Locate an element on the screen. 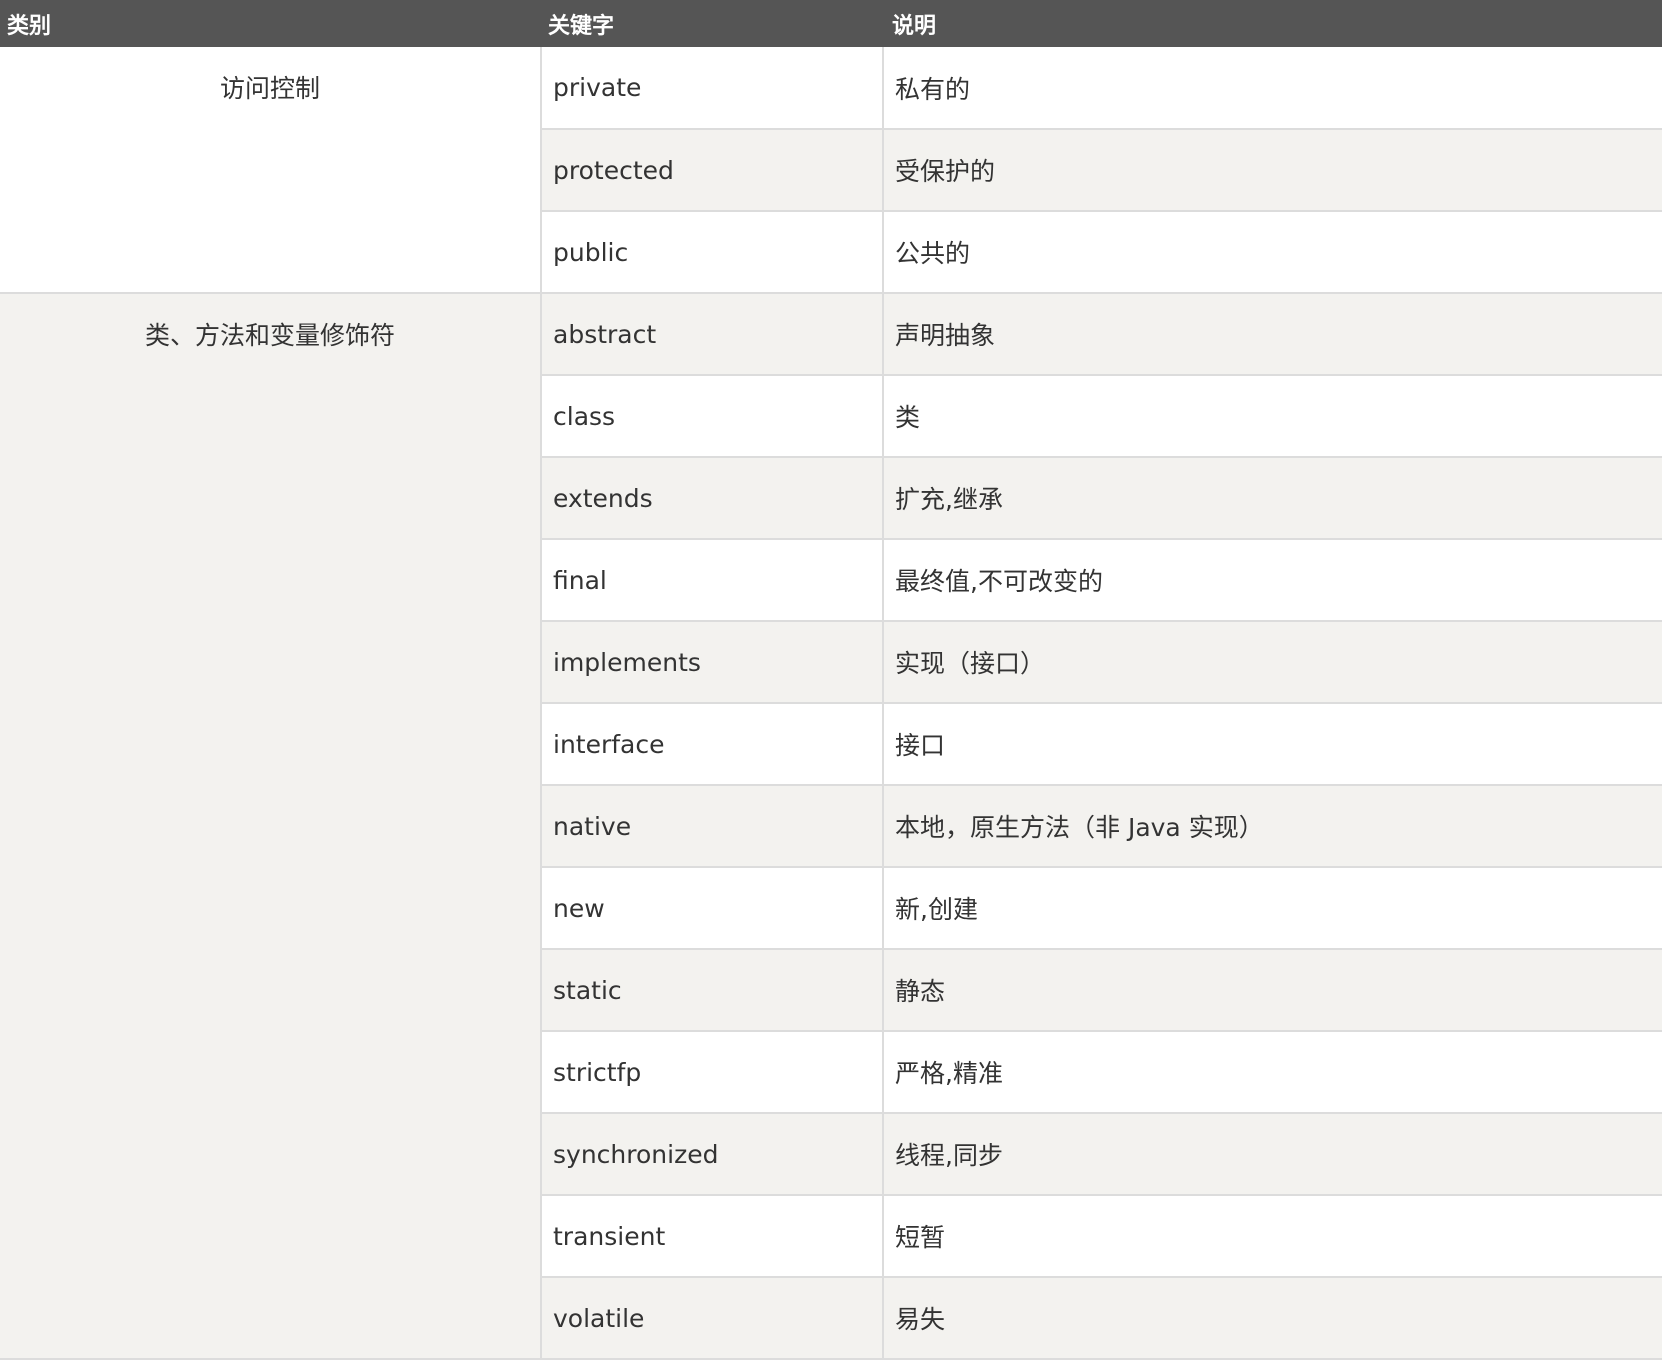 This screenshot has width=1662, height=1360. description-cell: 本地，原生方法（非 Java 实现） is located at coordinates (1272, 826).